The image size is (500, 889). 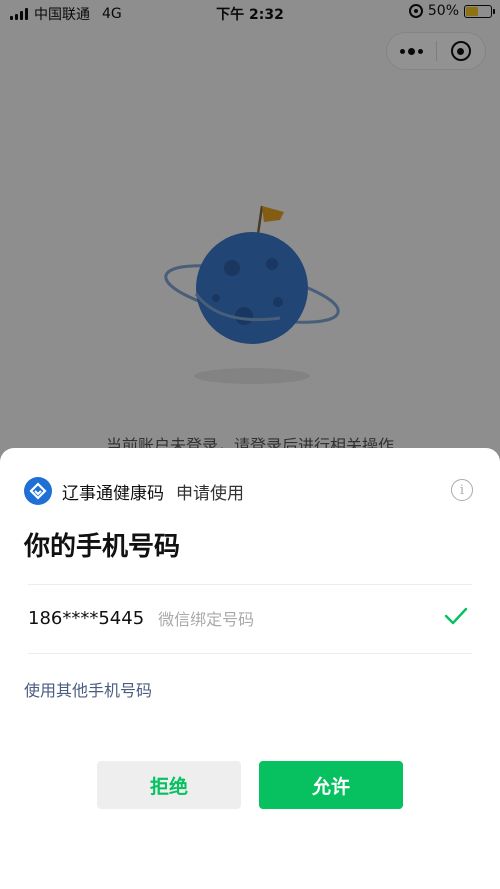 What do you see at coordinates (456, 618) in the screenshot?
I see `checkmark-icon` at bounding box center [456, 618].